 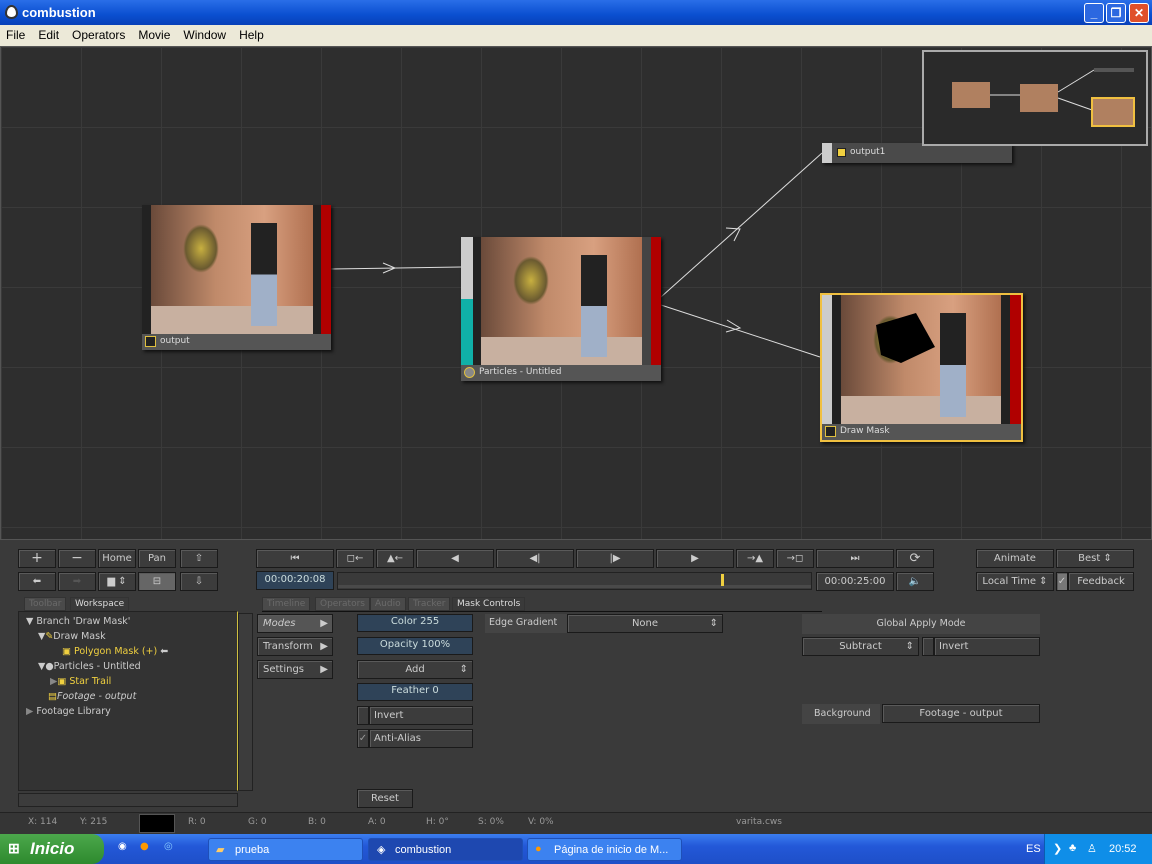 What do you see at coordinates (445, 849) in the screenshot?
I see `task-combustion: ◈ combustion` at bounding box center [445, 849].